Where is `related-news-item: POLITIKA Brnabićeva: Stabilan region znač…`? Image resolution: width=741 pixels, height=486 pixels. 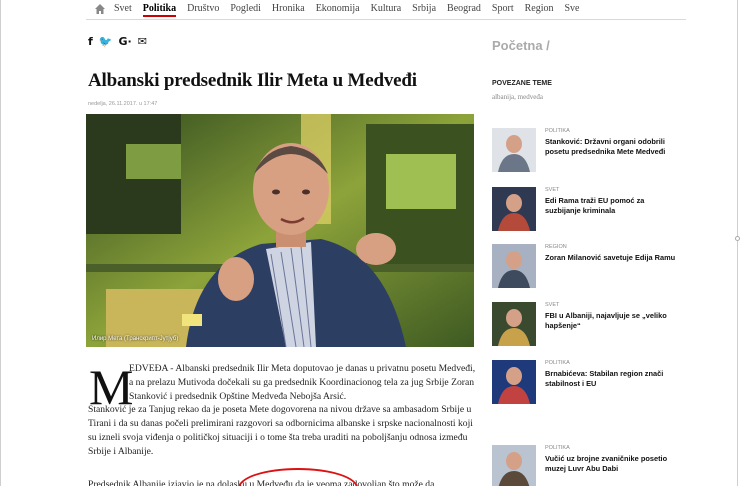 related-news-item: POLITIKA Brnabićeva: Stabilan region znač… is located at coordinates (587, 383).